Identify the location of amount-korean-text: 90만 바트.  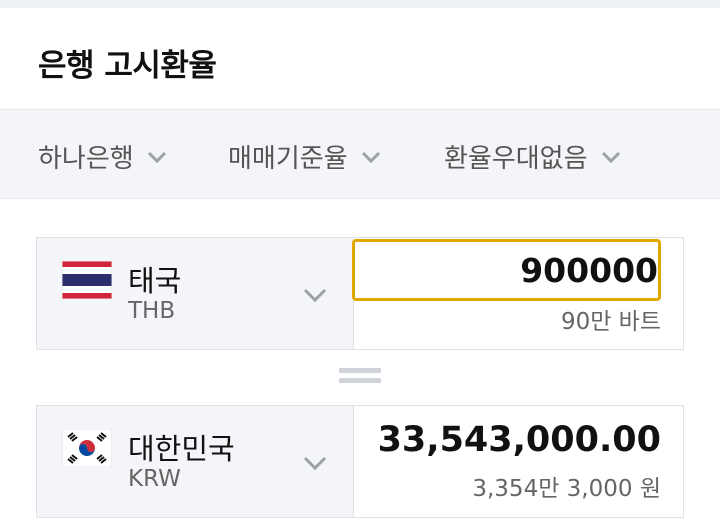
(610, 322).